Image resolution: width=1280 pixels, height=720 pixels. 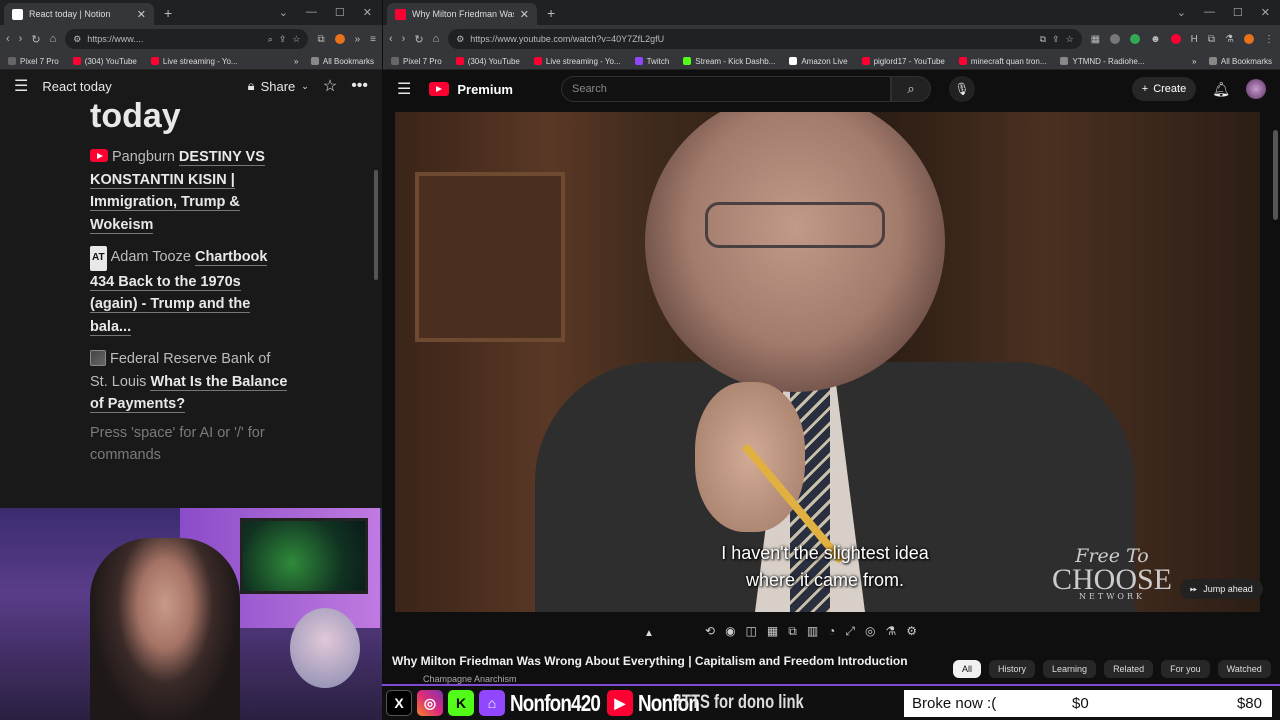 I want to click on speed-icon: ◔, so click(x=831, y=631).